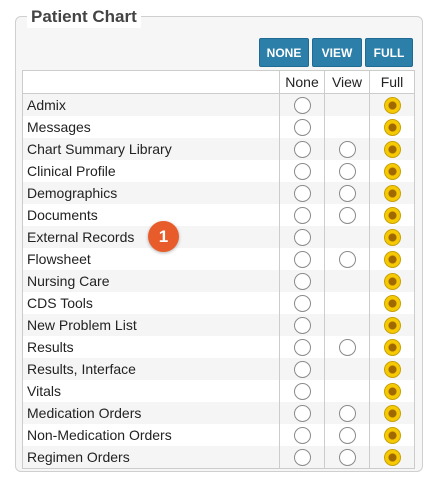 The image size is (437, 477). I want to click on select-view-button: VIEW, so click(337, 52).